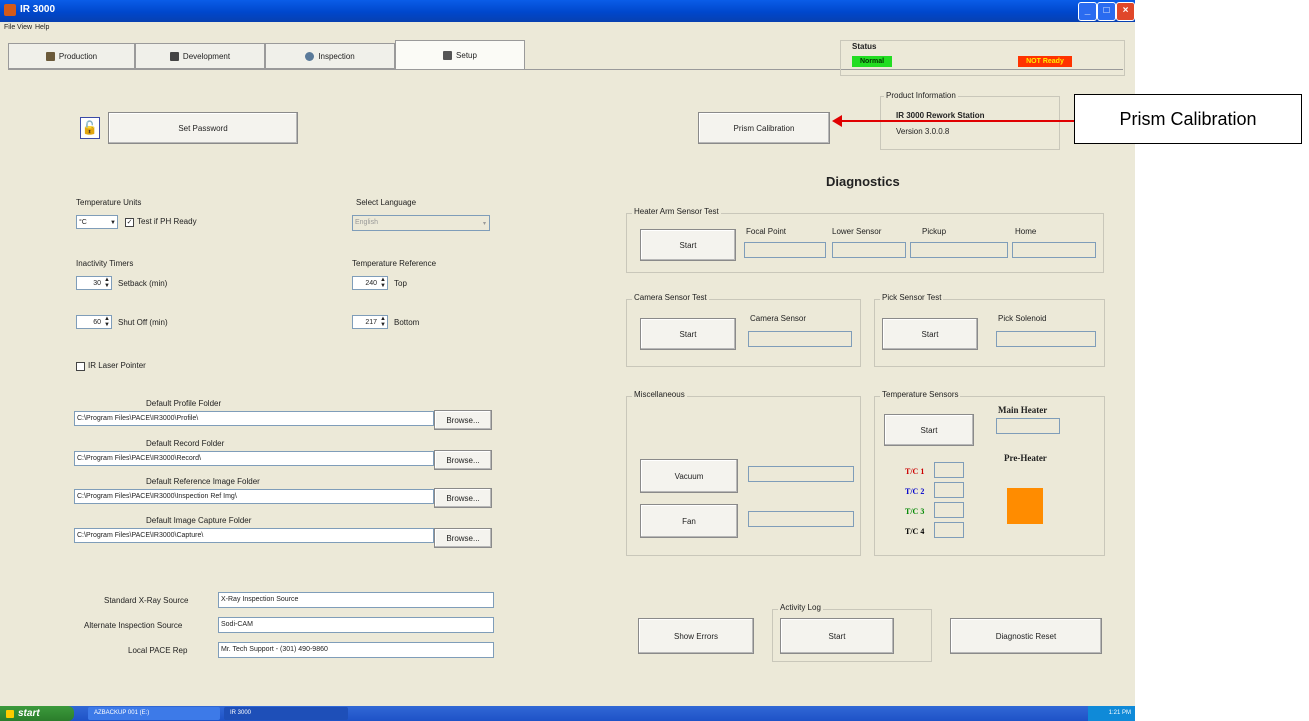  What do you see at coordinates (1188, 119) in the screenshot?
I see `callout-box: Prism Calibration` at bounding box center [1188, 119].